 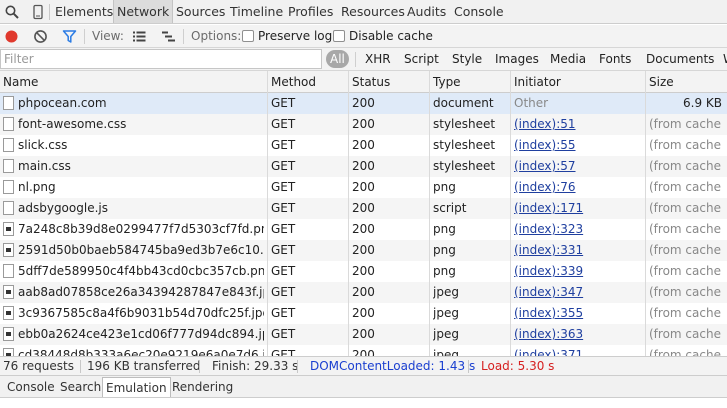 What do you see at coordinates (464, 124) in the screenshot?
I see `cell-type: stylesheet` at bounding box center [464, 124].